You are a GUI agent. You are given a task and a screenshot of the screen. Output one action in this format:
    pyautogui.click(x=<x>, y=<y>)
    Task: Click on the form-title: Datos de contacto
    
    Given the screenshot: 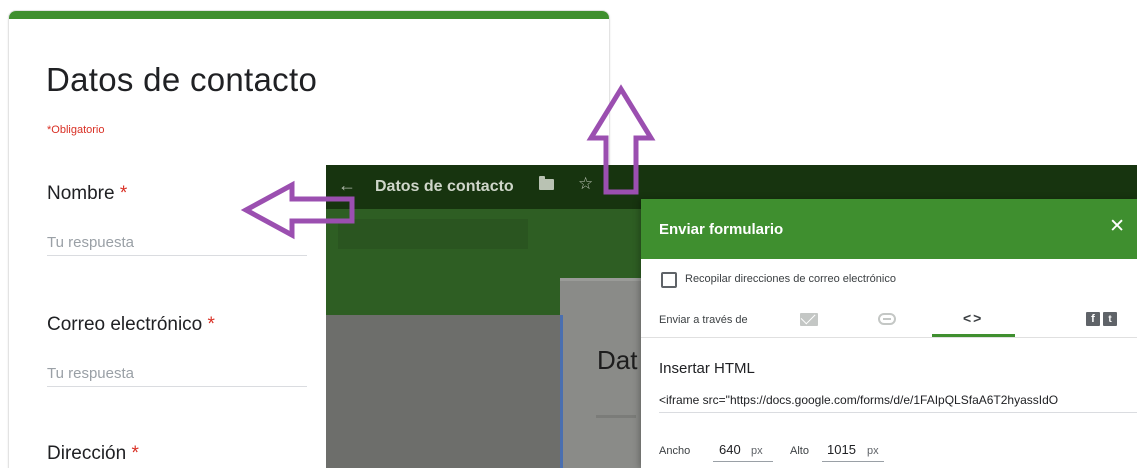 What is the action you would take?
    pyautogui.click(x=182, y=79)
    